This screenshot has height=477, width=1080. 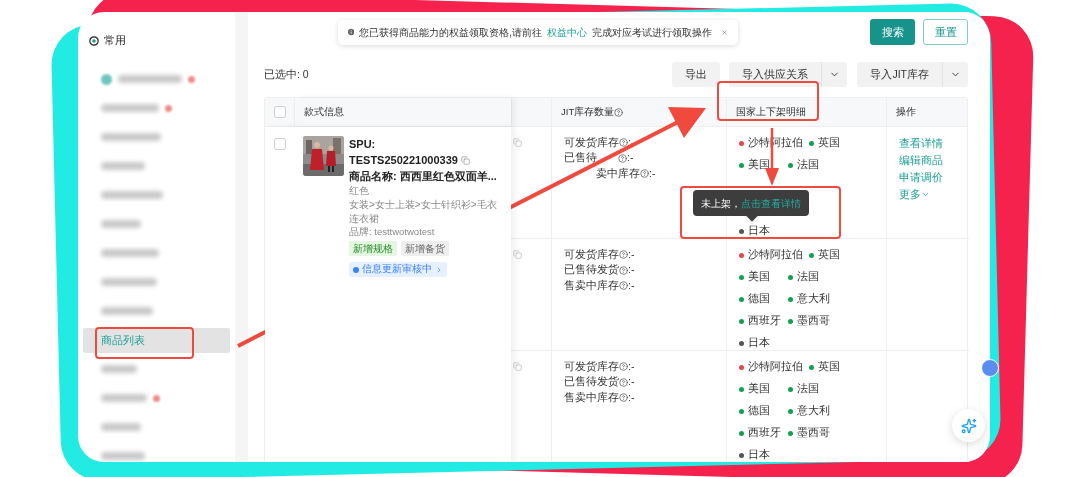 I want to click on column-header: JIT库存数量, so click(x=588, y=111).